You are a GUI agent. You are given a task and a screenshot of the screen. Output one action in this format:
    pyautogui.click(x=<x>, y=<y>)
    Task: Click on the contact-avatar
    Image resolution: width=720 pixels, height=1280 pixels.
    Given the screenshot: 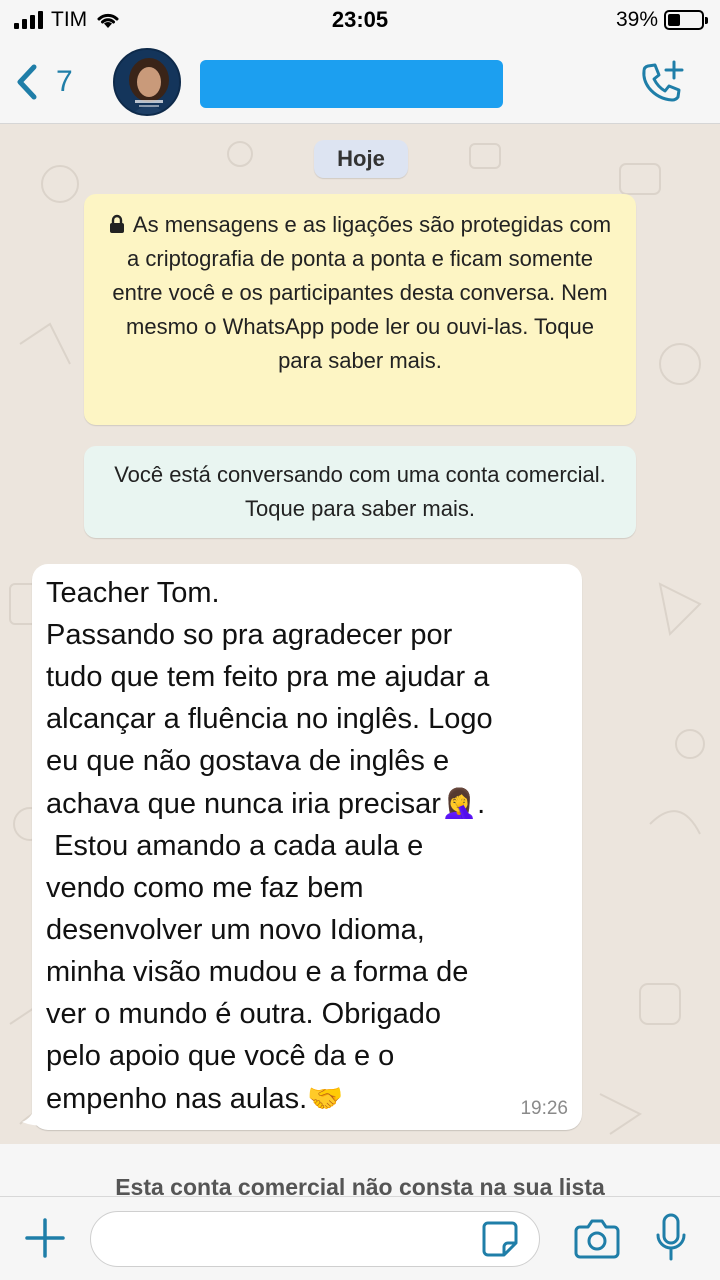 What is the action you would take?
    pyautogui.click(x=146, y=81)
    